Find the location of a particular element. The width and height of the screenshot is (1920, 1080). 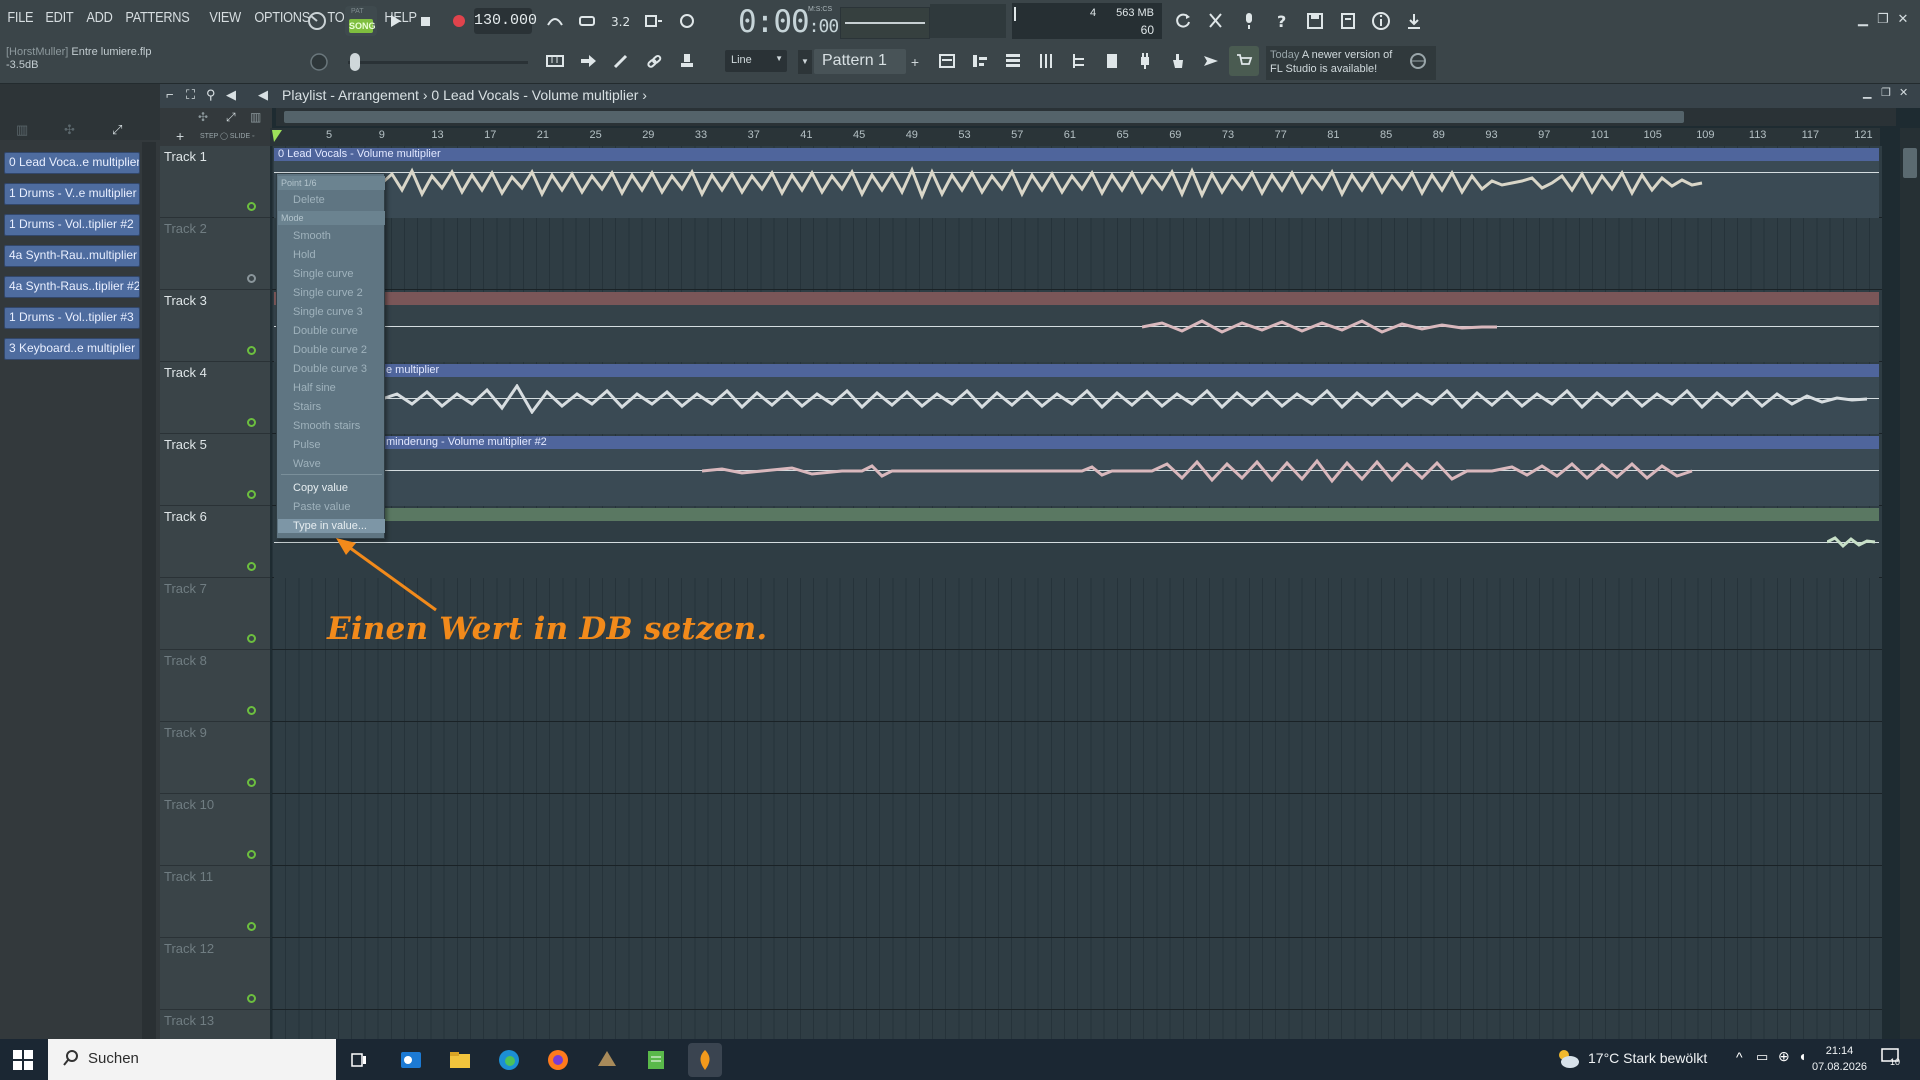

pattern-clip-icon: ▥ is located at coordinates (22, 130).